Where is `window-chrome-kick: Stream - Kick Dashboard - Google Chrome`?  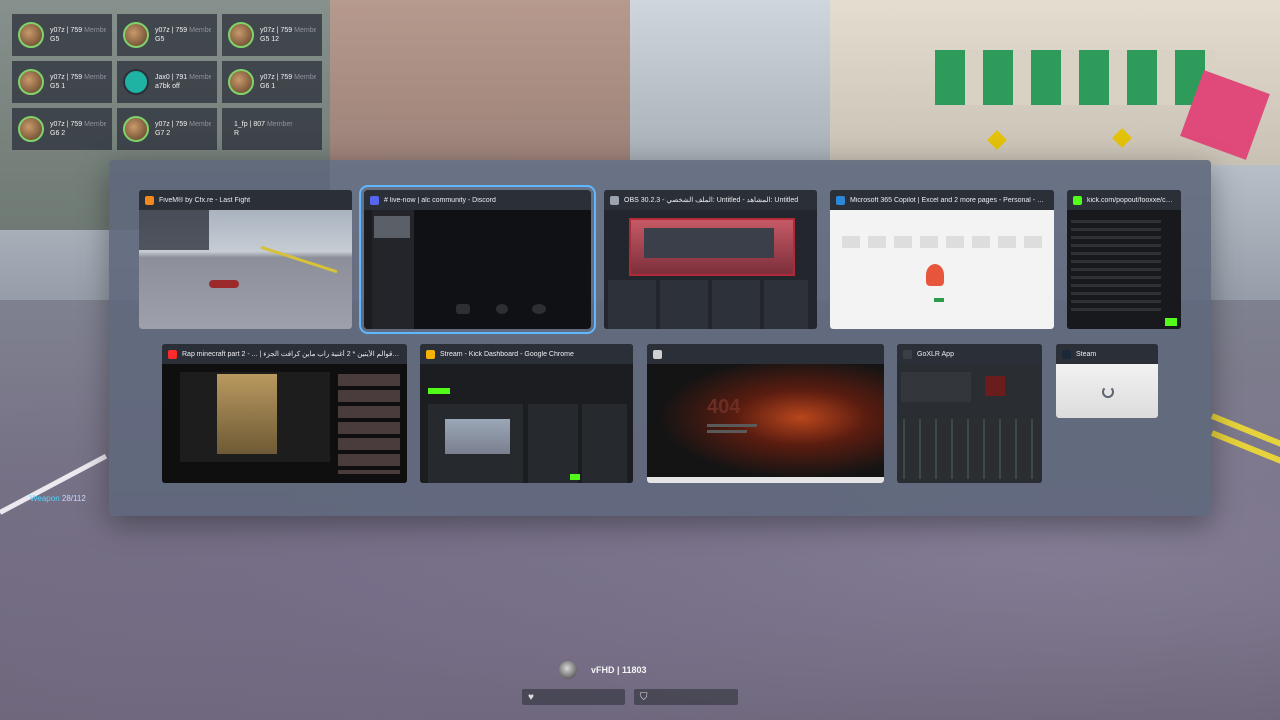
window-chrome-kick: Stream - Kick Dashboard - Google Chrome is located at coordinates (526, 413).